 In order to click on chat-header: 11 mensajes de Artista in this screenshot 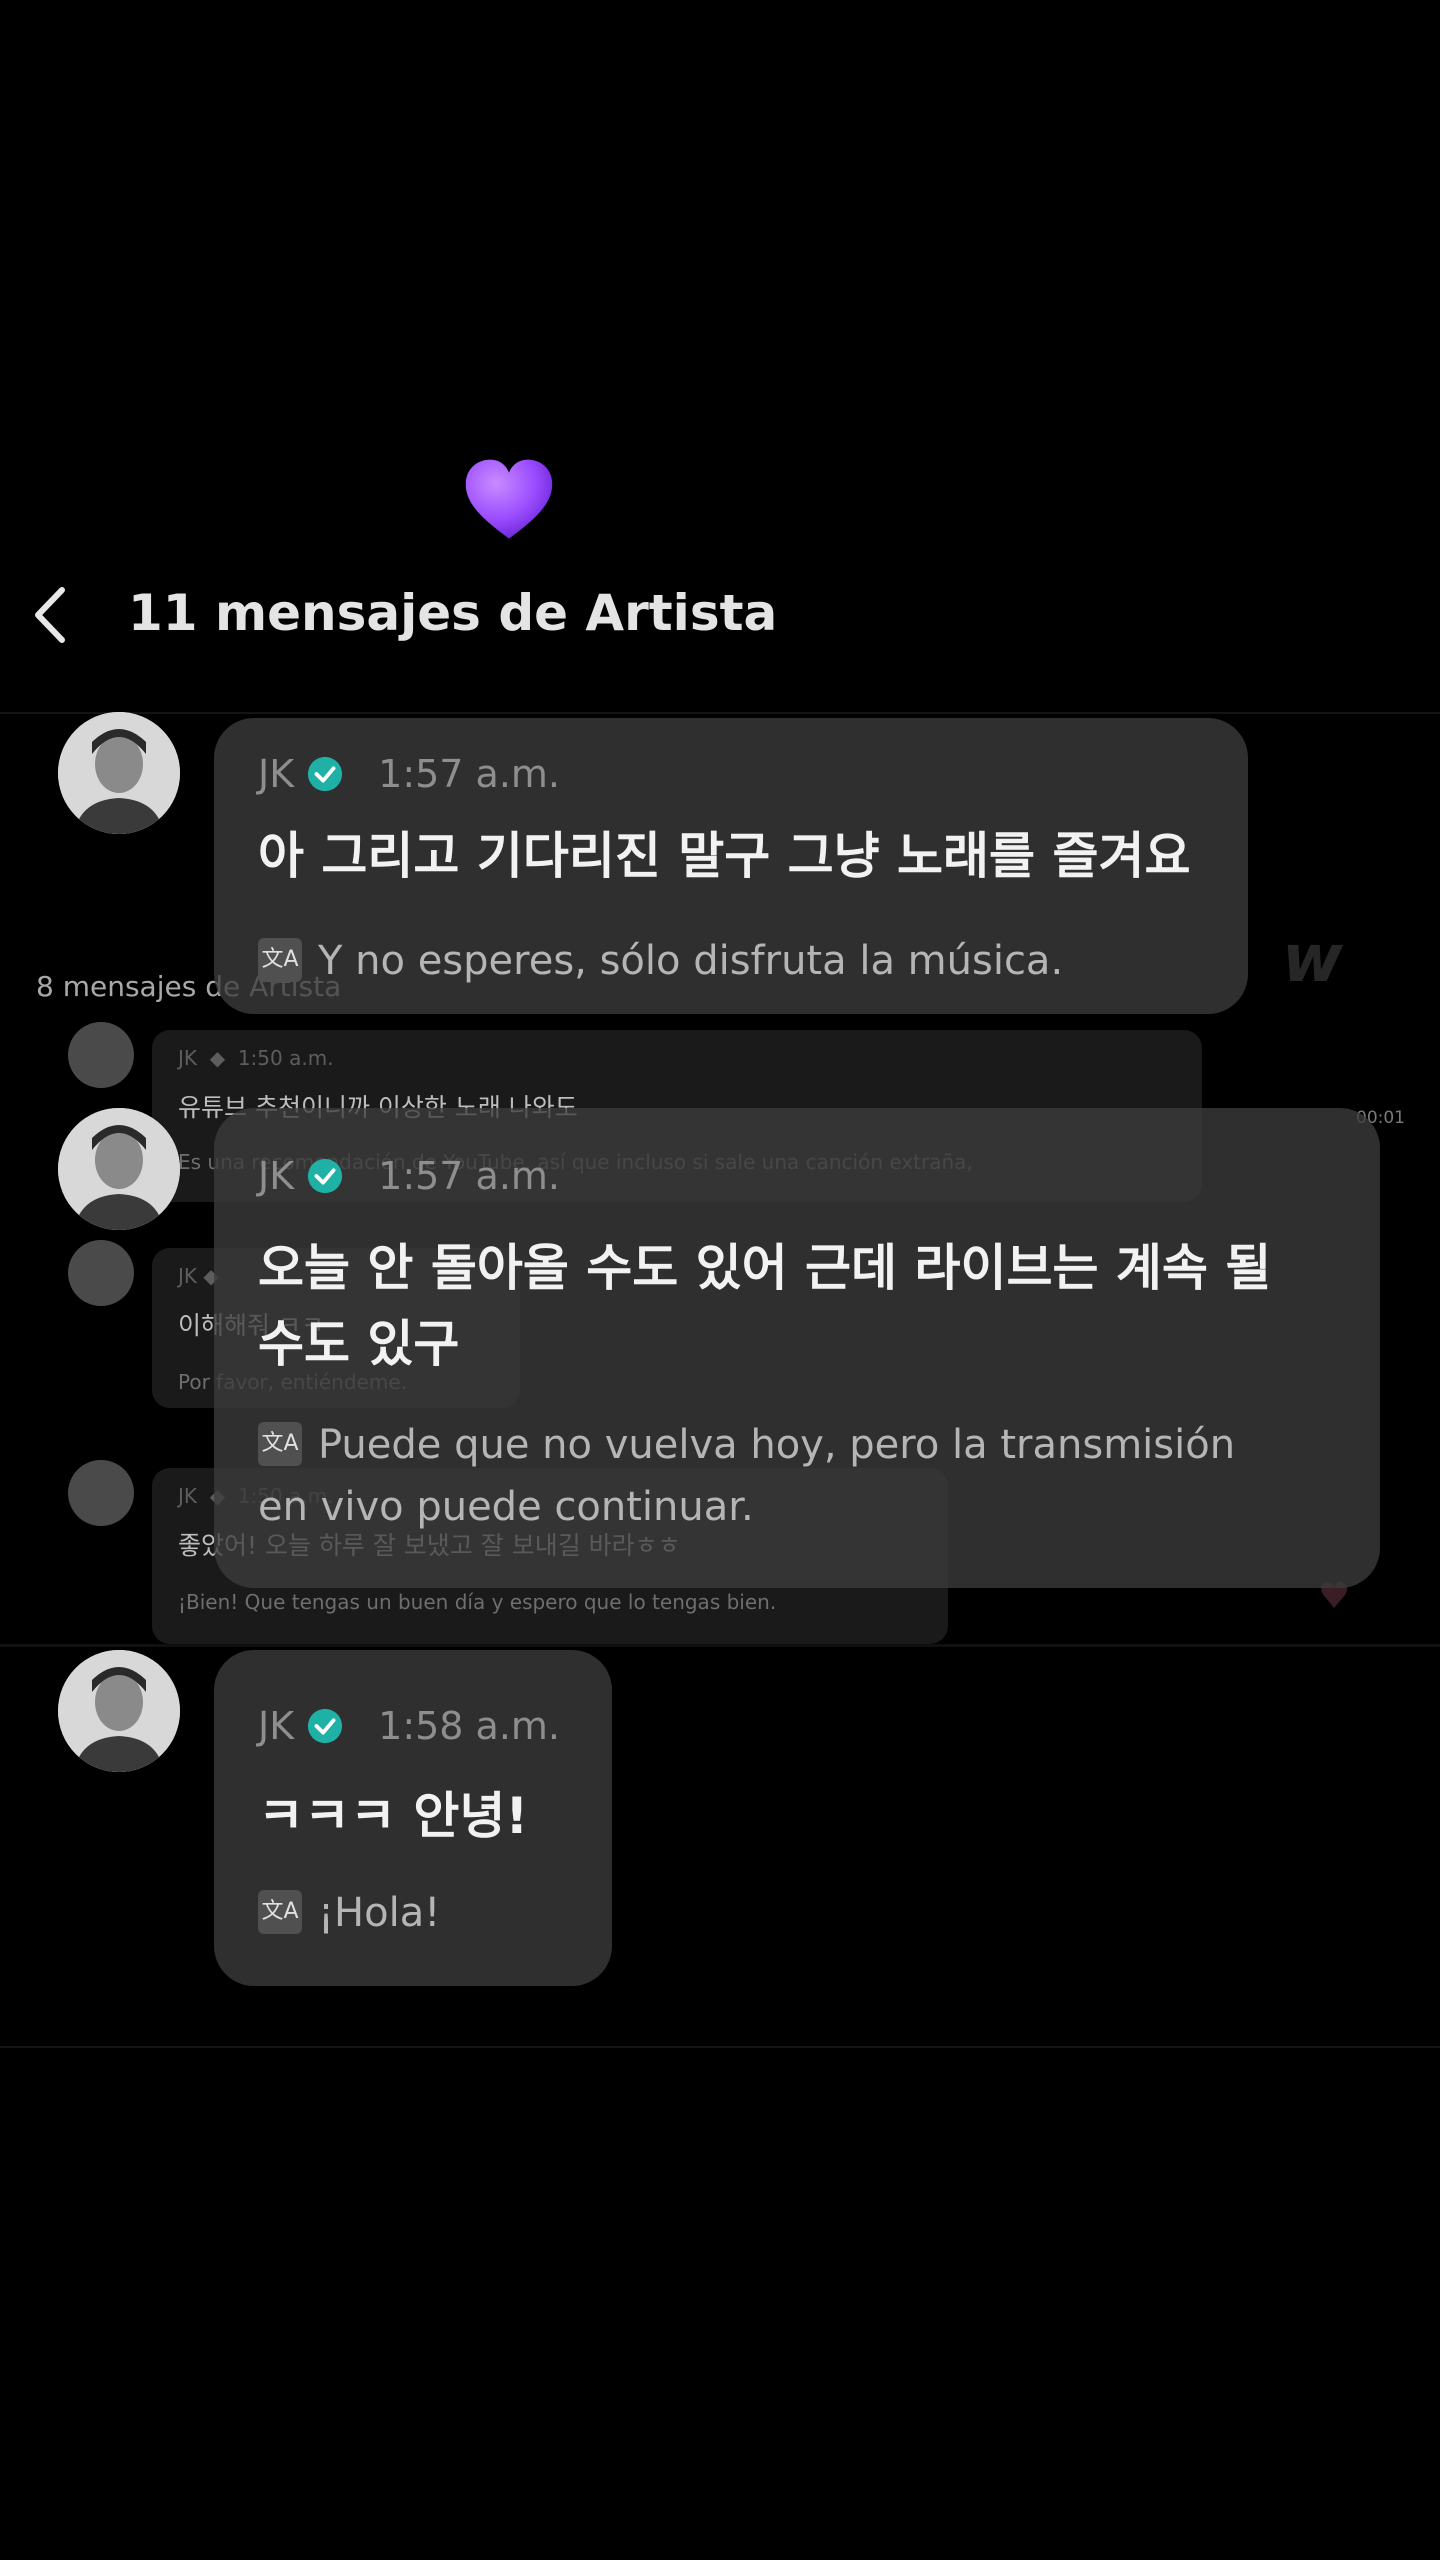, I will do `click(720, 615)`.